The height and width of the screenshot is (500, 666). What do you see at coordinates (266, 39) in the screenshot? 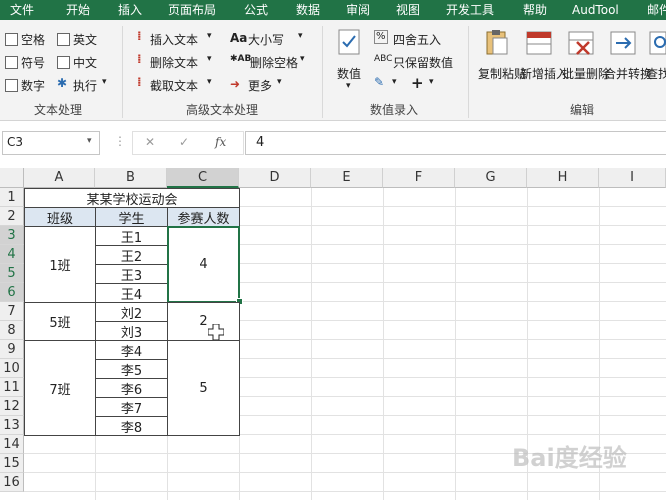
I see `case-button: 大小写` at bounding box center [266, 39].